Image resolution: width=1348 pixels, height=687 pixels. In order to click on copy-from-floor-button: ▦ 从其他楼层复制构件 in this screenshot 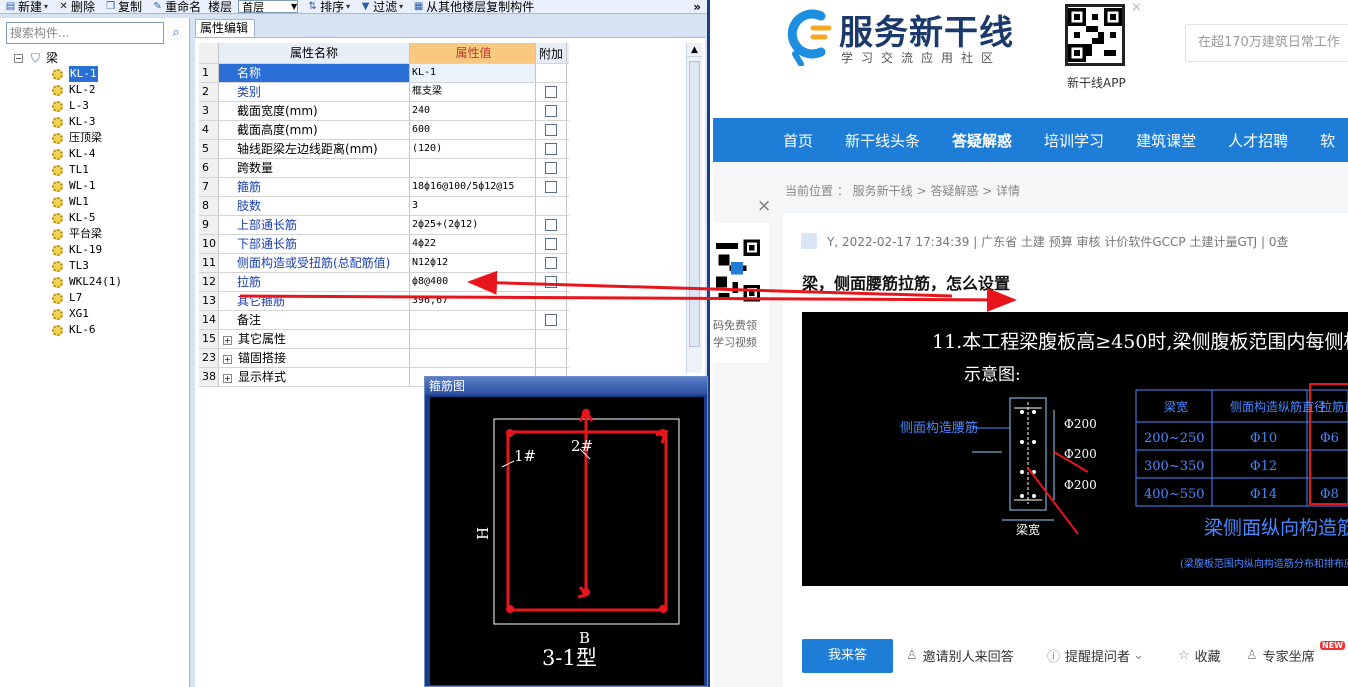, I will do `click(473, 6)`.